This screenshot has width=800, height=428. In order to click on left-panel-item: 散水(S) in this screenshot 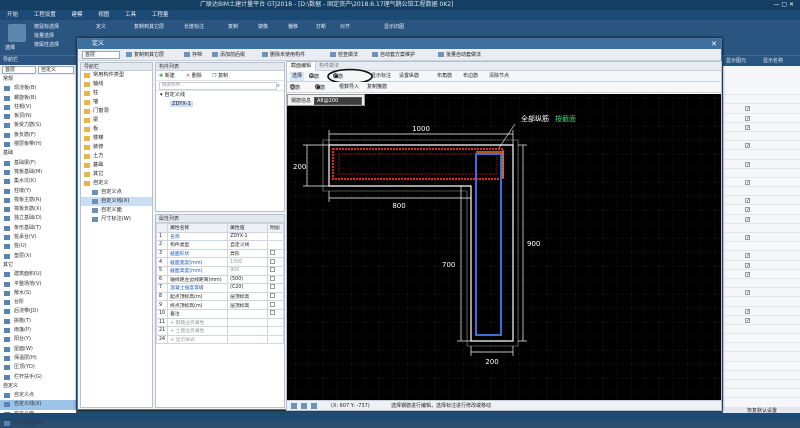, I will do `click(38, 293)`.